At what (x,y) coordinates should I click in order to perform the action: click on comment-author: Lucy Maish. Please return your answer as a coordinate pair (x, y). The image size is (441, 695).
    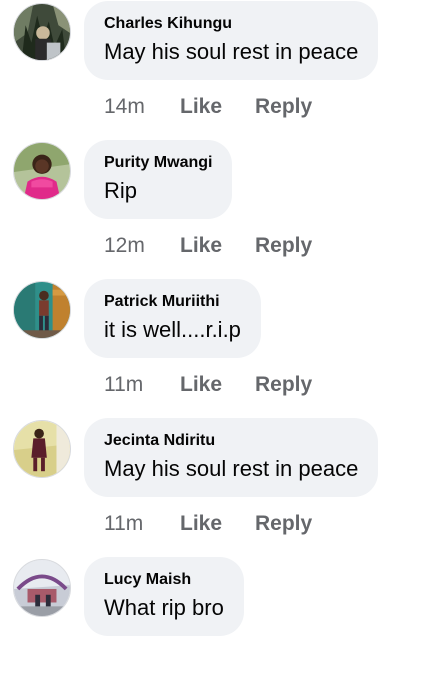
    Looking at the image, I should click on (164, 580).